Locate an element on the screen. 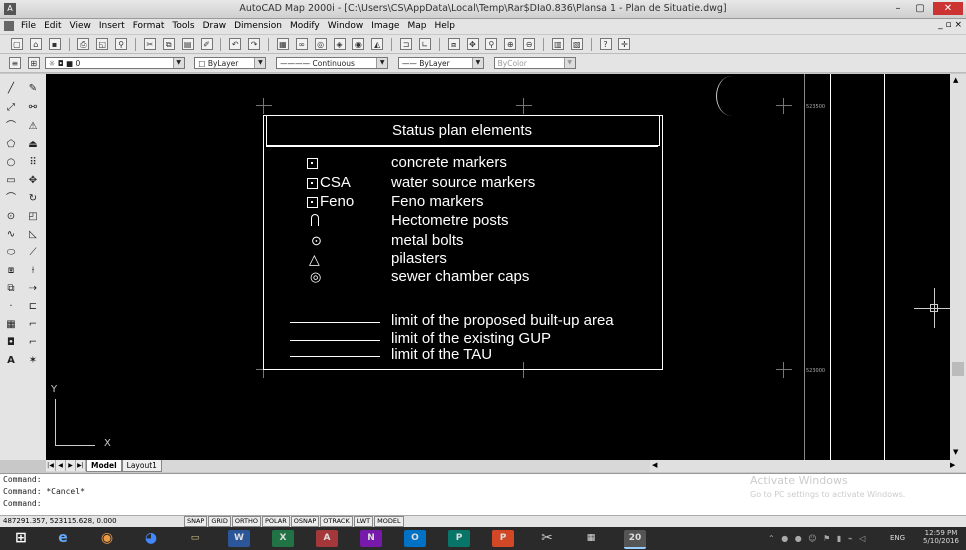  circle-icon: ○ is located at coordinates (11, 163).